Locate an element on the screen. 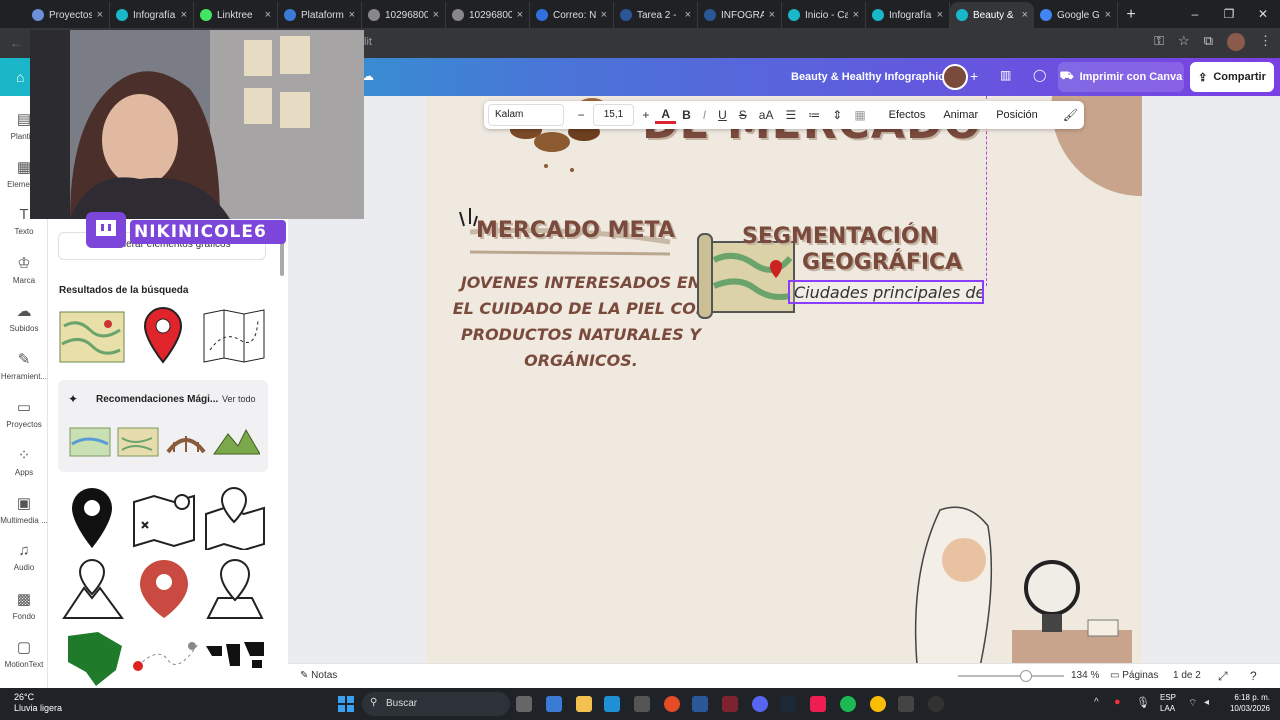  weather-widget: 26°C Lluvia ligera is located at coordinates (38, 703).